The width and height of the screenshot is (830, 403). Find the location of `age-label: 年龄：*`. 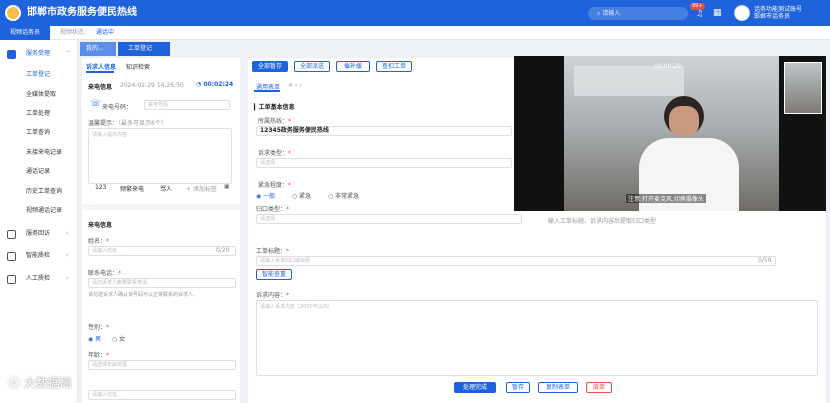

age-label: 年龄：* is located at coordinates (99, 355).